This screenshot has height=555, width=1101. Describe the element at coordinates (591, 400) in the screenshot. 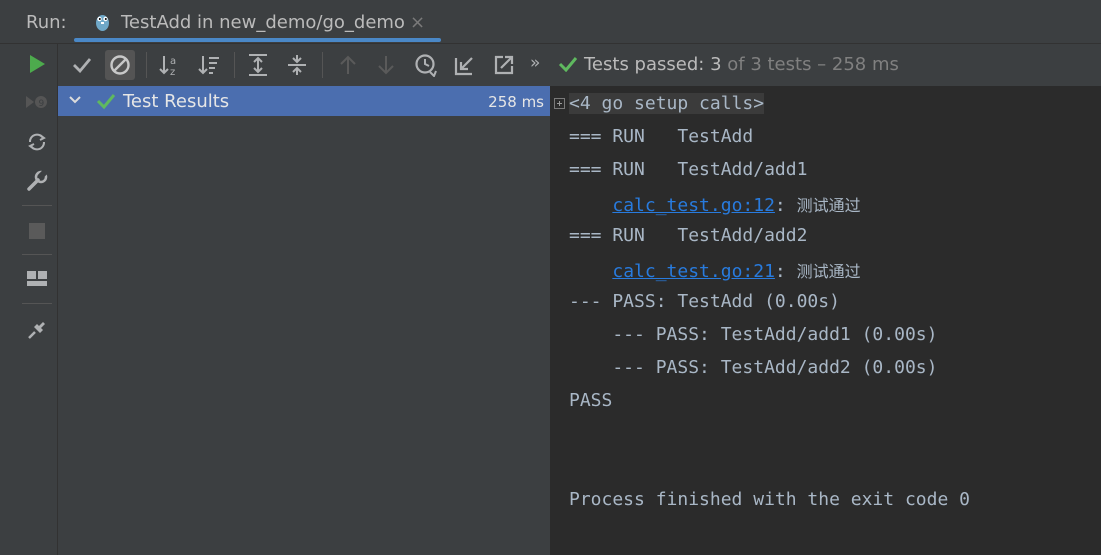

I see `console-line: PASS` at that location.